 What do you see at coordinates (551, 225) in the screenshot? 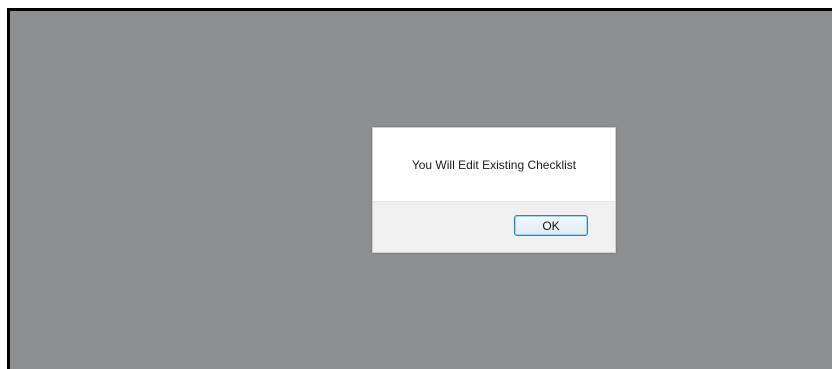
I see `ok-button: OK` at bounding box center [551, 225].